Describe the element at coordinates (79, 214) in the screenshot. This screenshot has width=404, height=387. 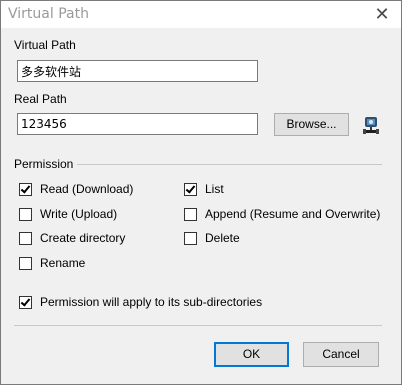
I see `write-upload-label: Write (Upload)` at that location.